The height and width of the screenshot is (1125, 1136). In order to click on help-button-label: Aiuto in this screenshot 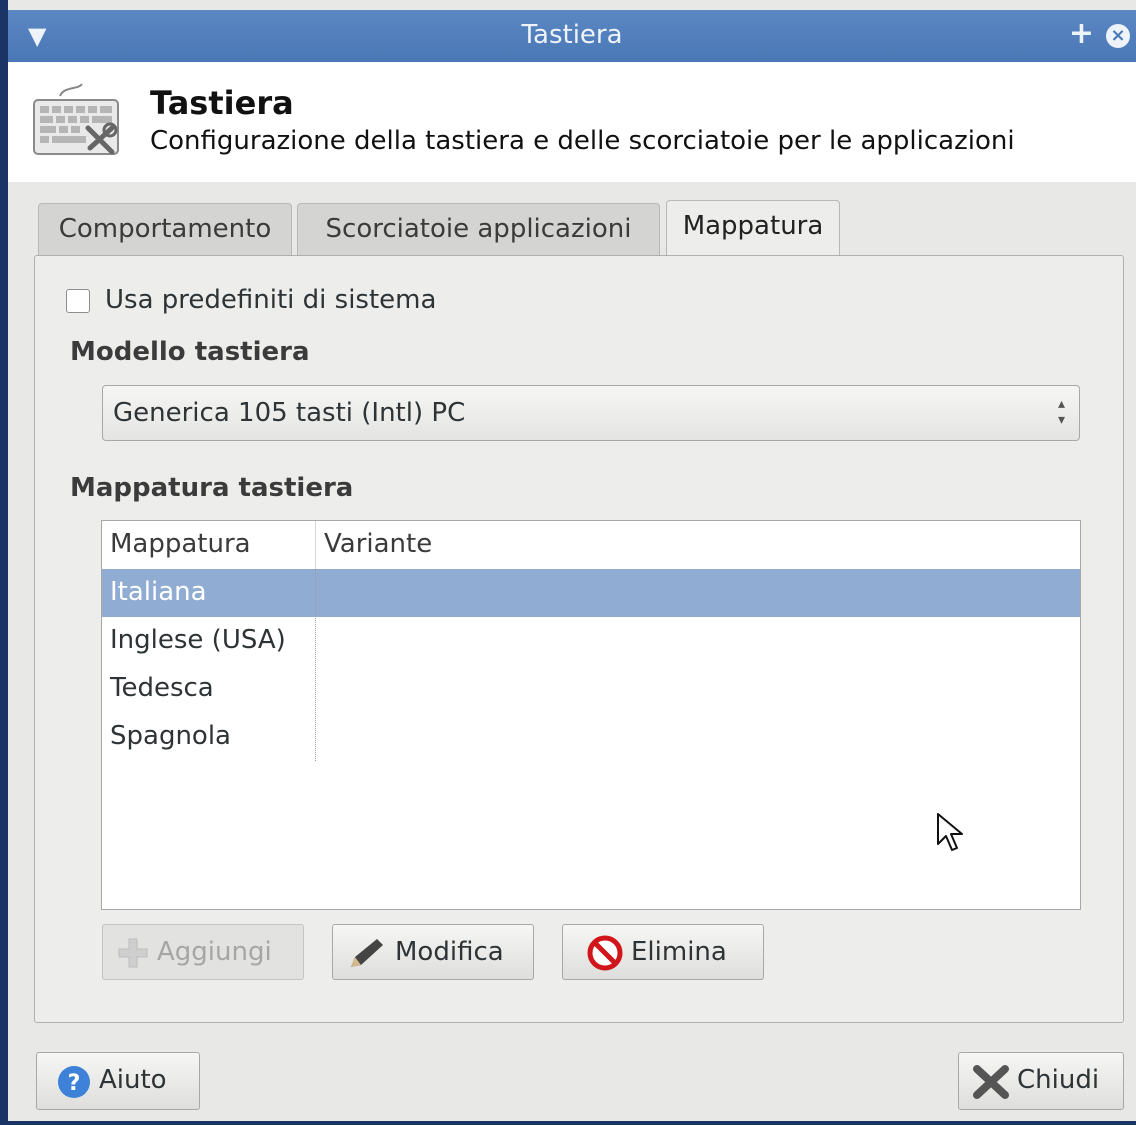, I will do `click(133, 1080)`.